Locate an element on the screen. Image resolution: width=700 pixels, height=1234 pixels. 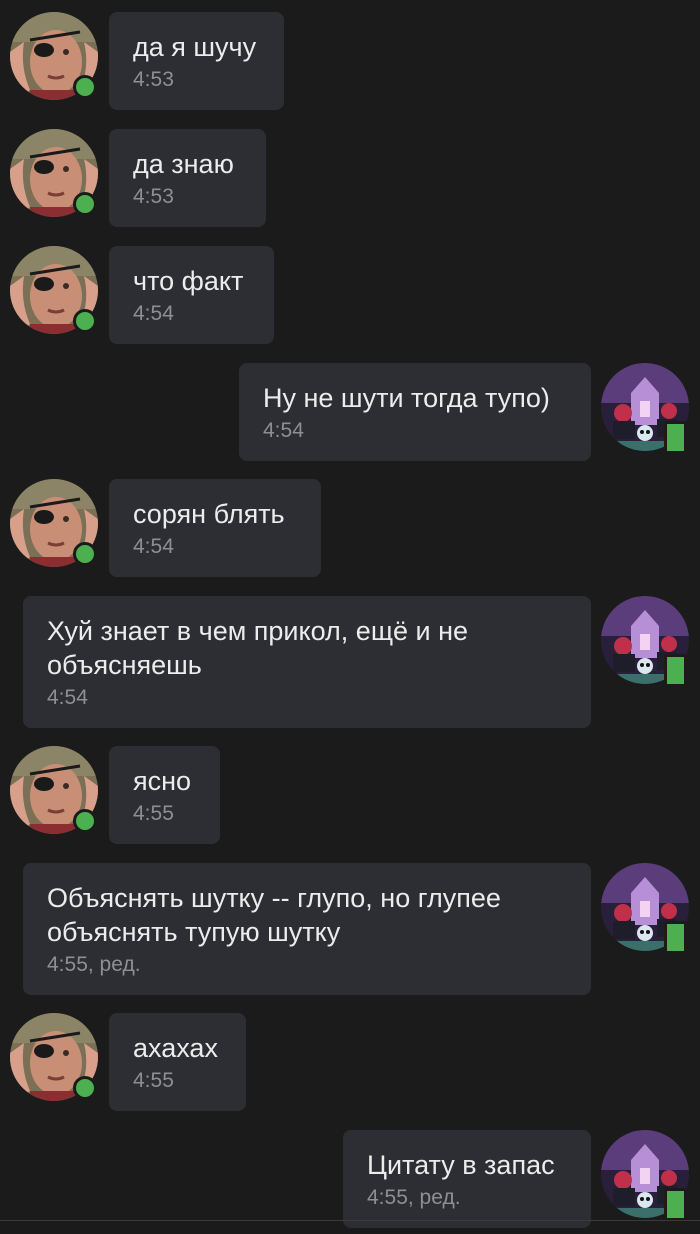
outgoing-message: Цитату в запас 4:55, ред. is located at coordinates (350, 1179).